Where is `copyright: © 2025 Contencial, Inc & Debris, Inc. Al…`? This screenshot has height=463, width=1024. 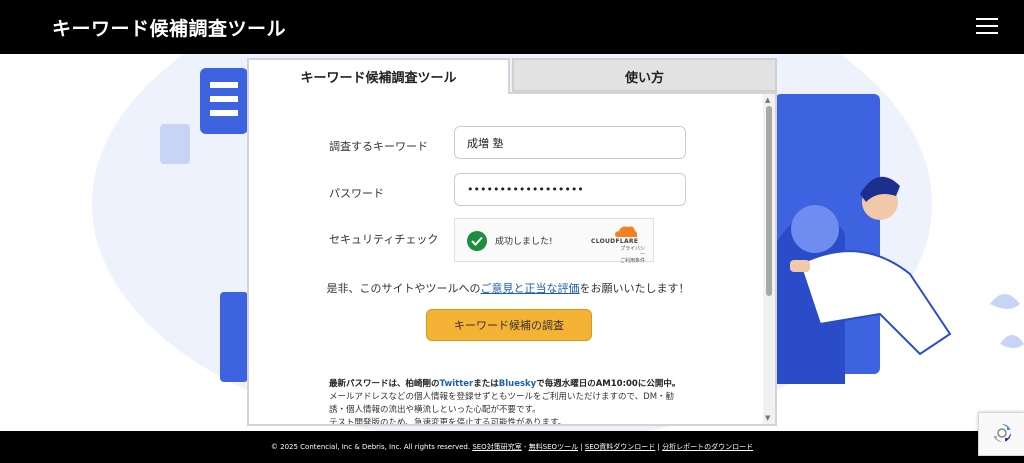
copyright: © 2025 Contencial, Inc & Debris, Inc. Al… is located at coordinates (370, 447).